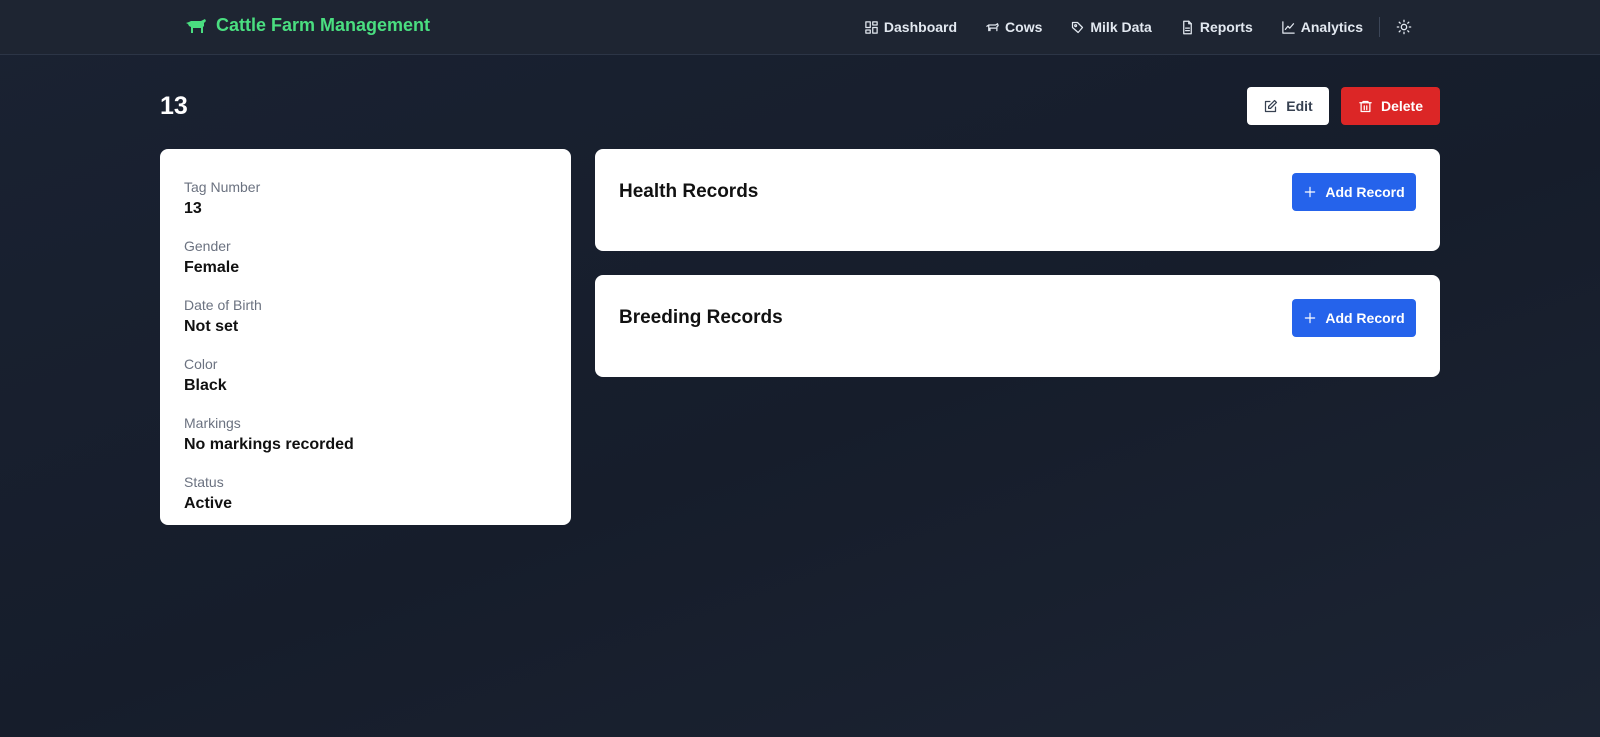  Describe the element at coordinates (1226, 27) in the screenshot. I see `nav-item-label: Reports` at that location.